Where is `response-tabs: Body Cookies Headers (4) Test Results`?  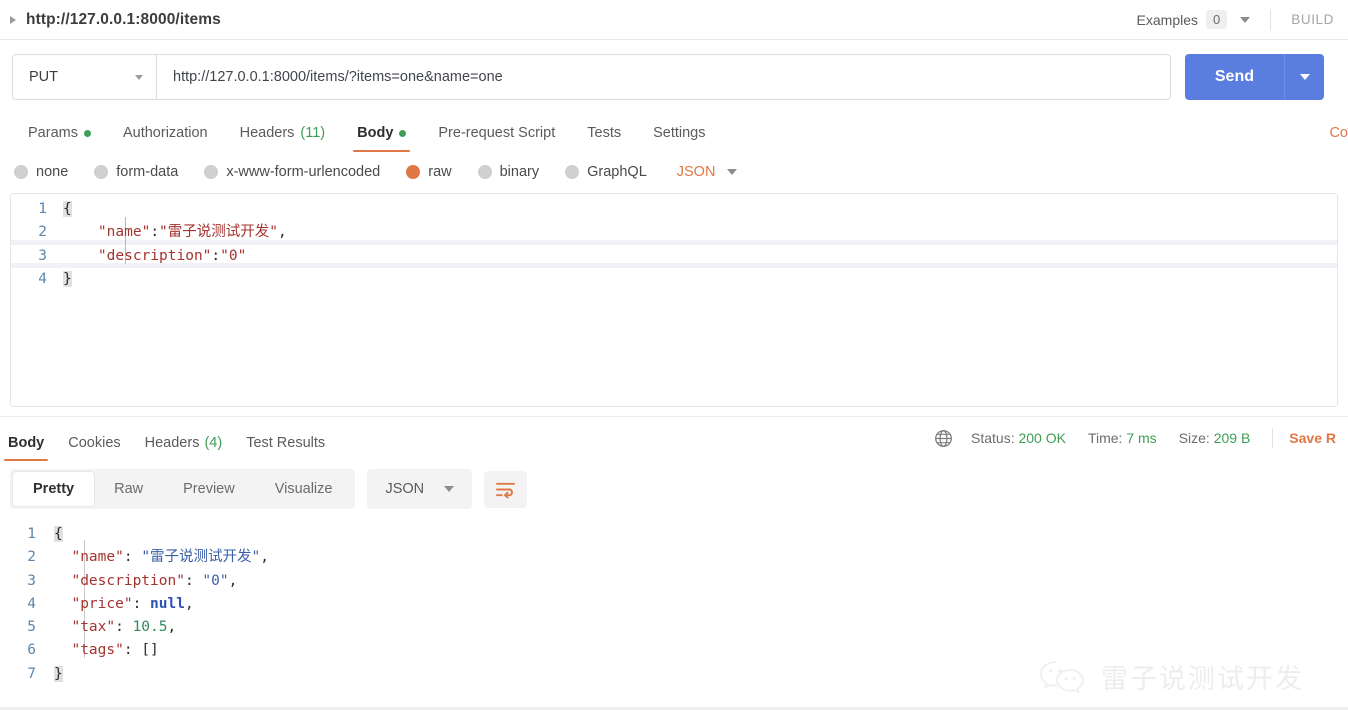 response-tabs: Body Cookies Headers (4) Test Results is located at coordinates (168, 439).